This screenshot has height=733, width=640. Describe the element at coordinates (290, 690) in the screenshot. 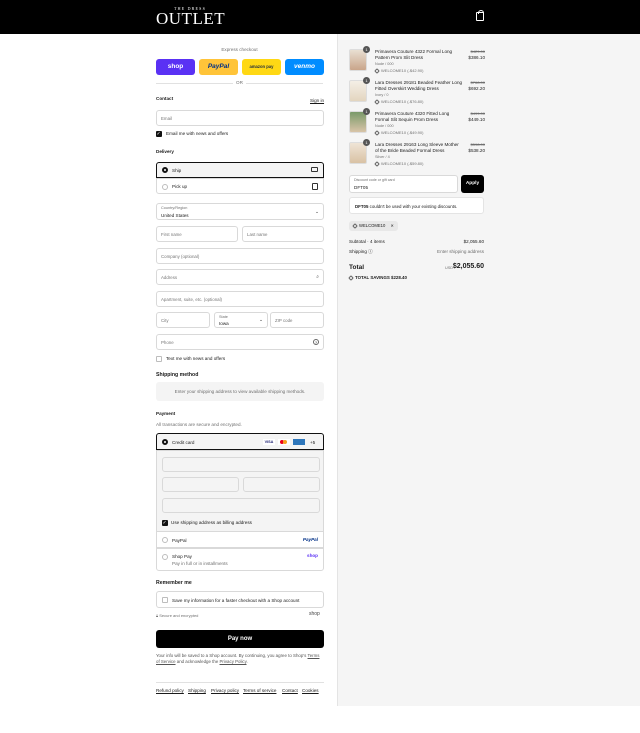

I see `footer-link-contact: Contact` at that location.